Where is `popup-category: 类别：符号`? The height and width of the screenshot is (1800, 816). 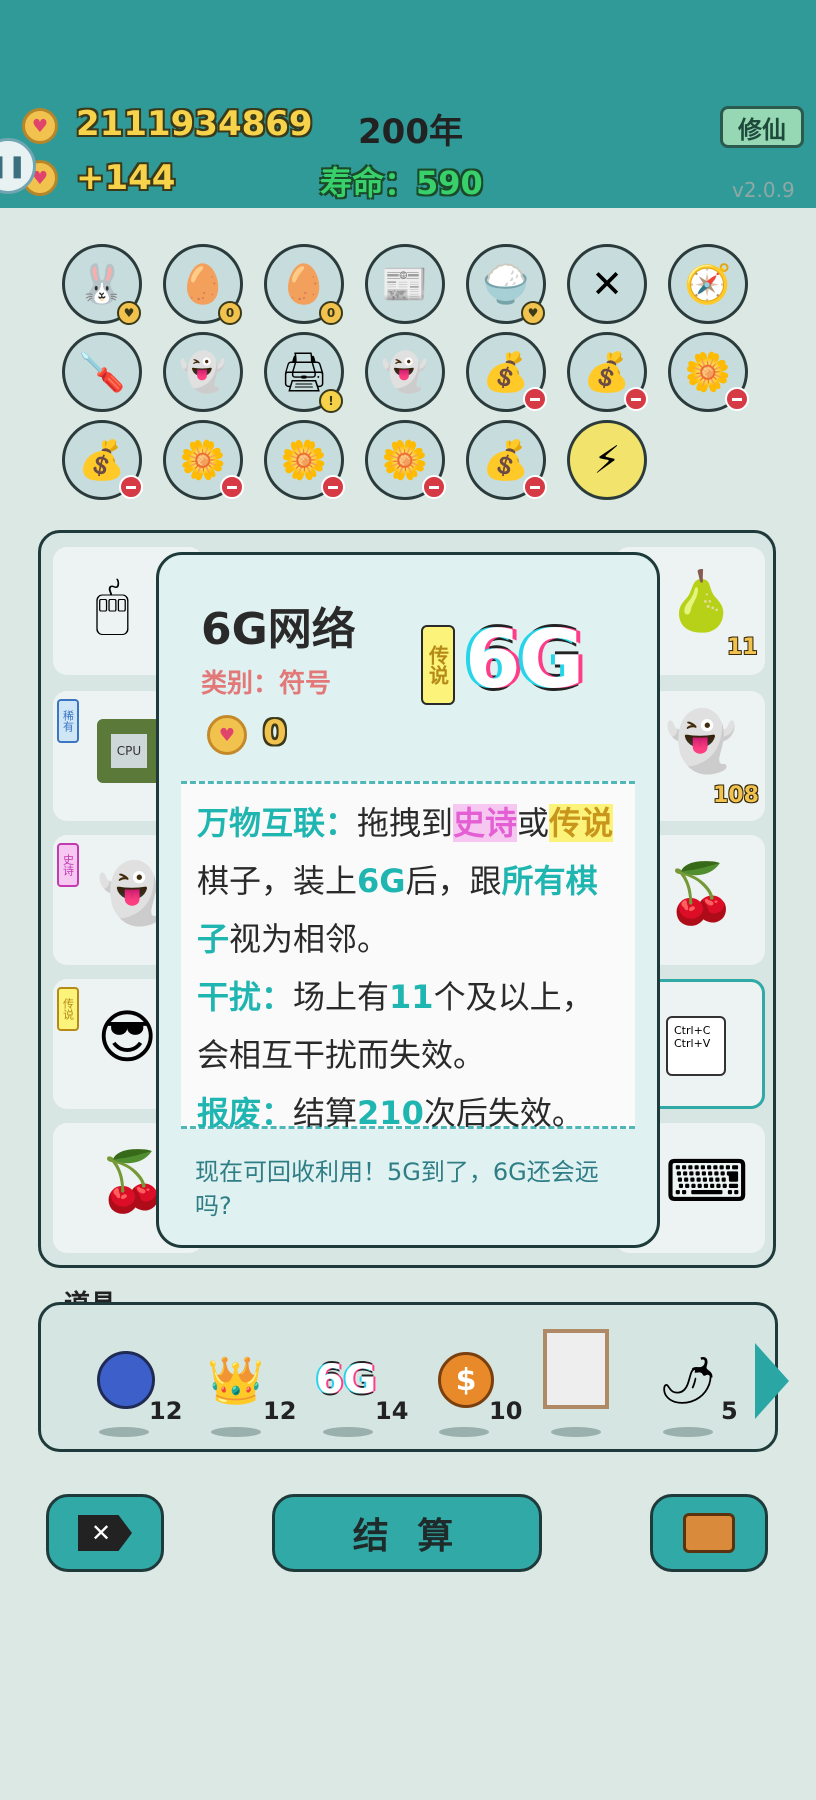
popup-category: 类别：符号 is located at coordinates (266, 684).